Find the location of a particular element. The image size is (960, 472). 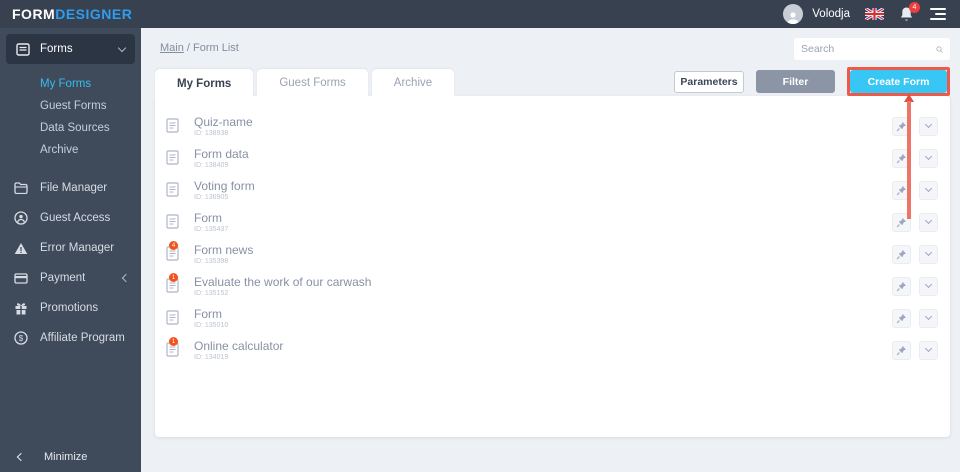

form-name-link: Voting form is located at coordinates (543, 186).